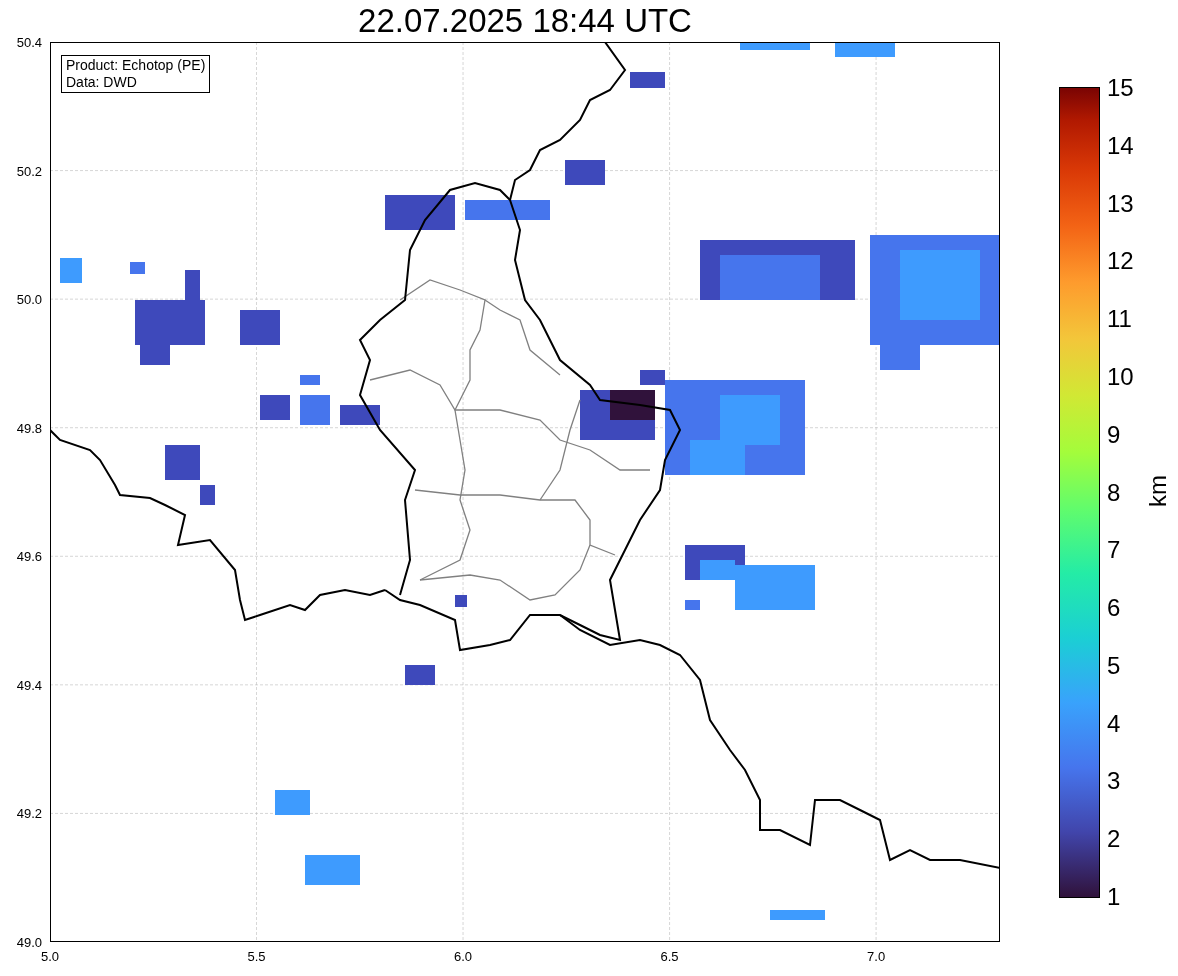  I want to click on colorbar-tick-label: 9, so click(1114, 434).